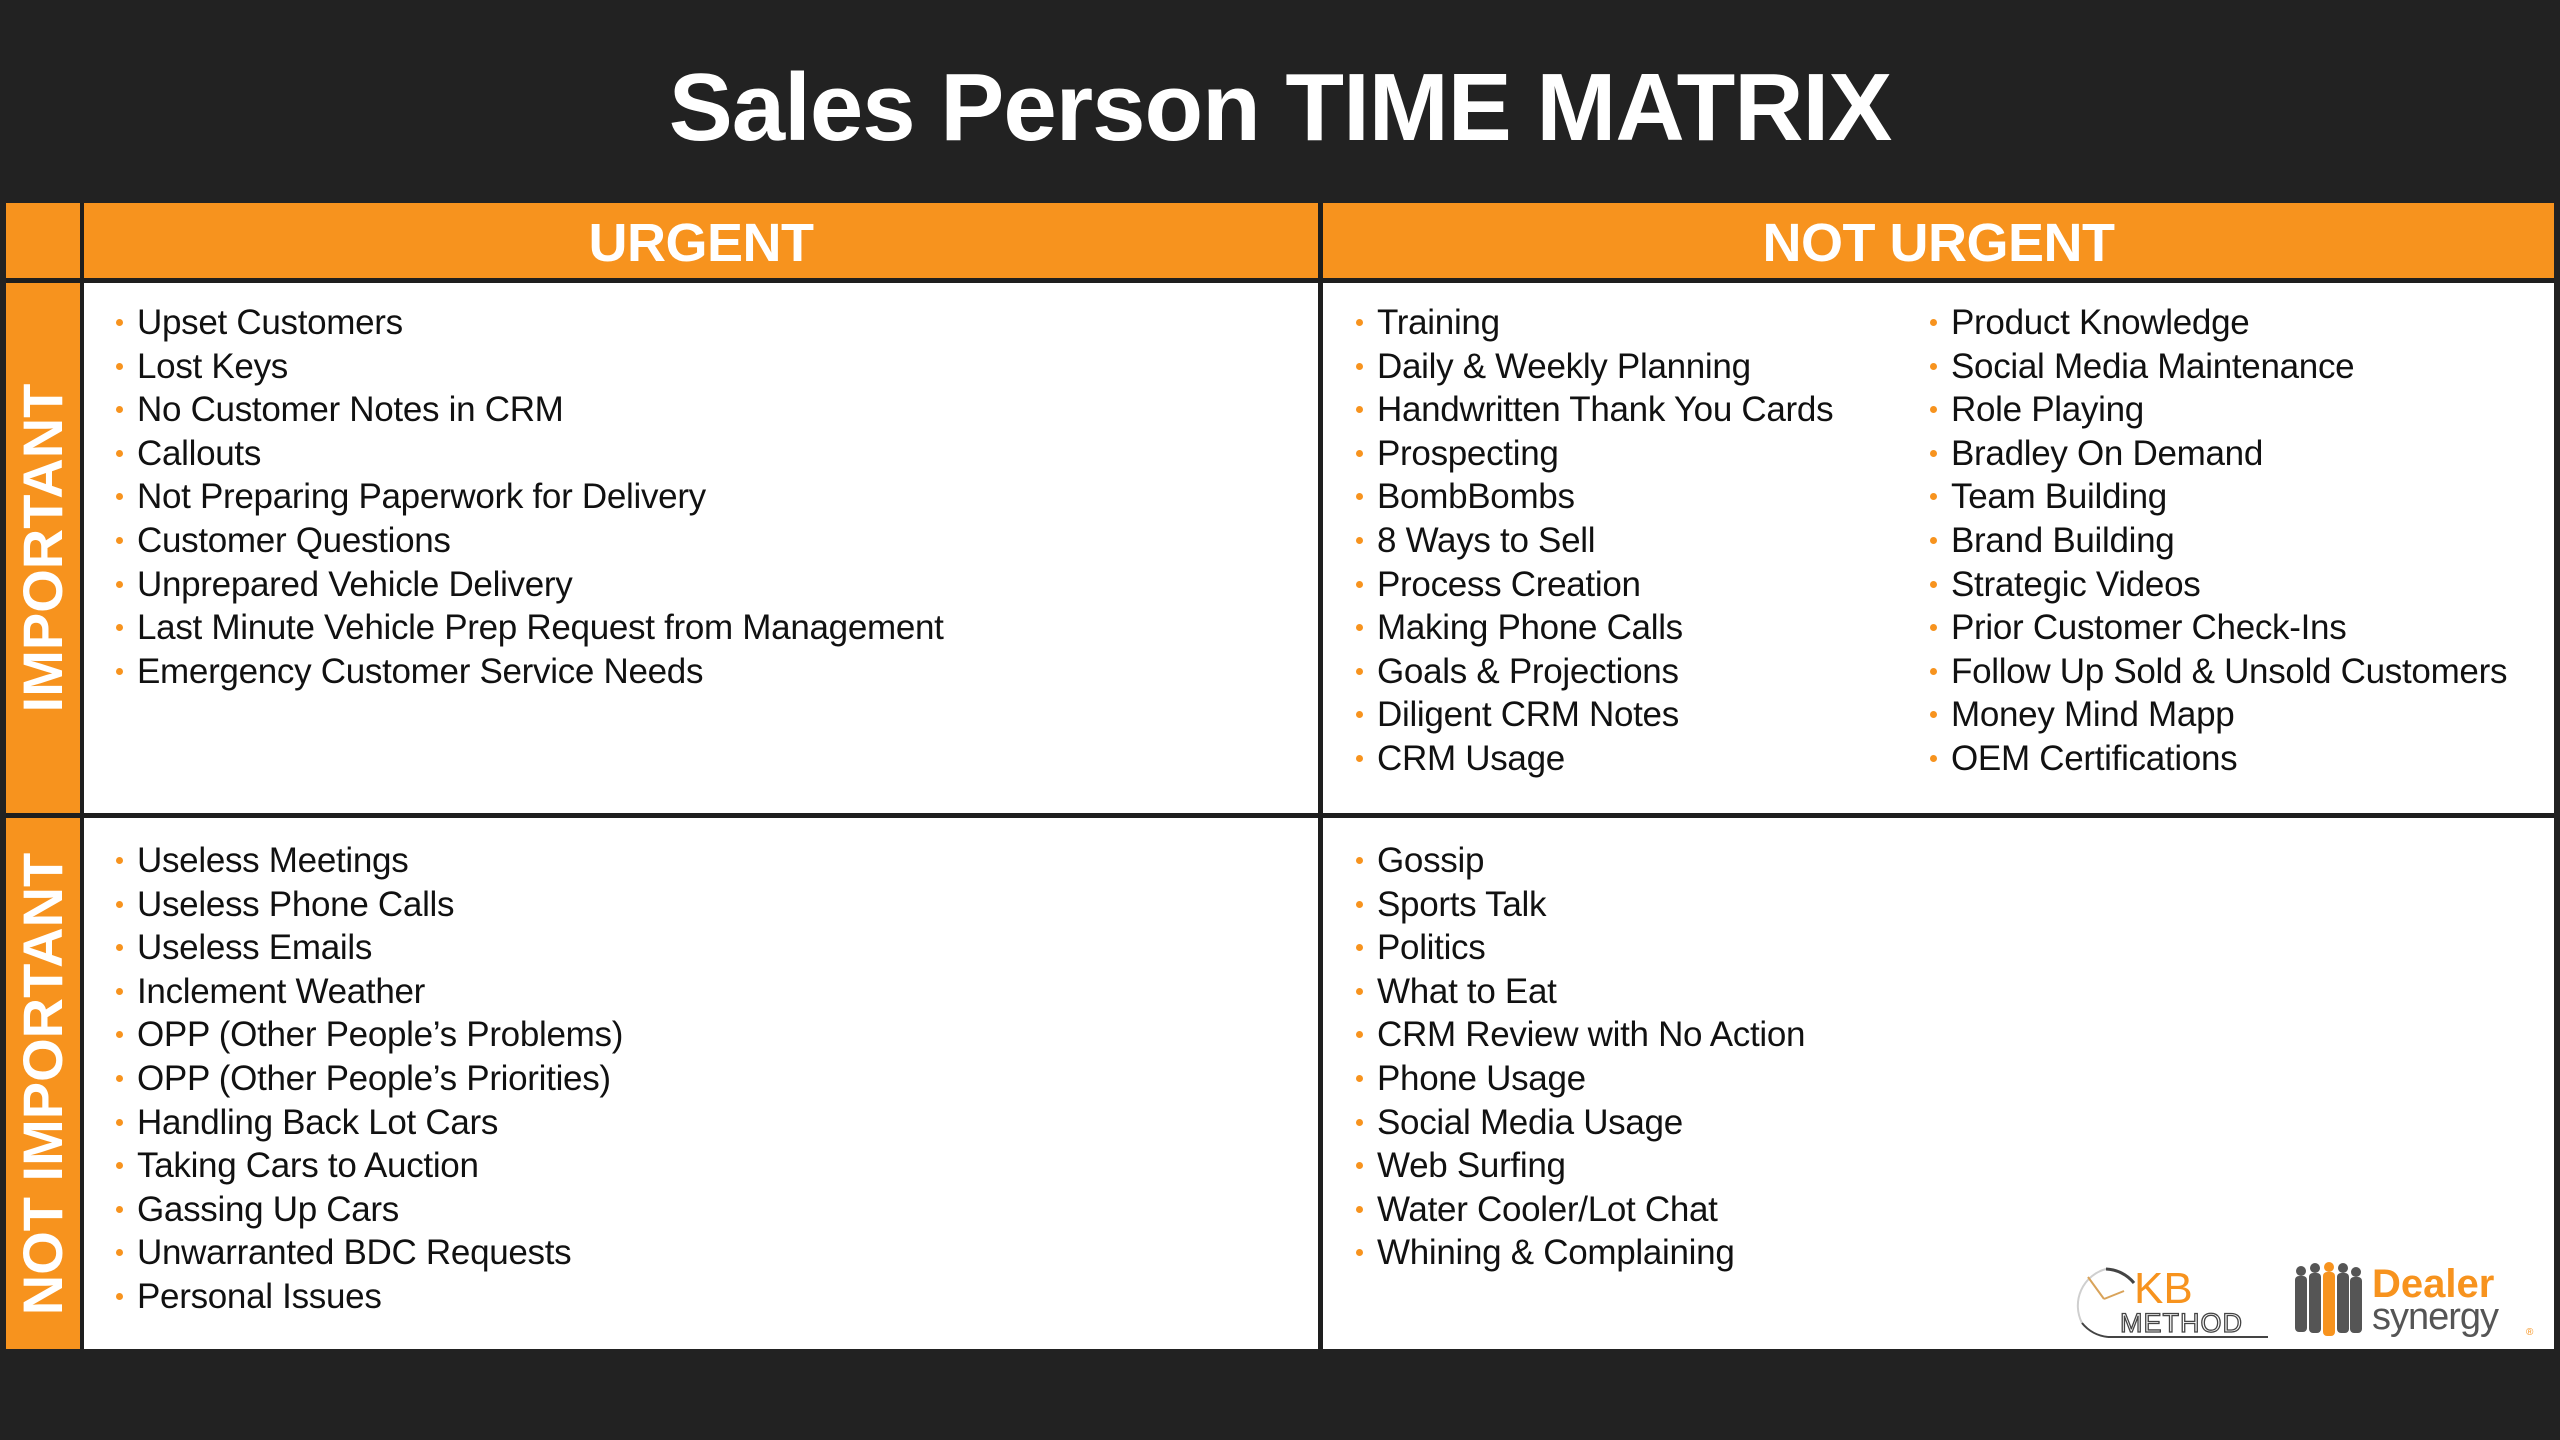  I want to click on list-item: Customer Questions, so click(530, 541).